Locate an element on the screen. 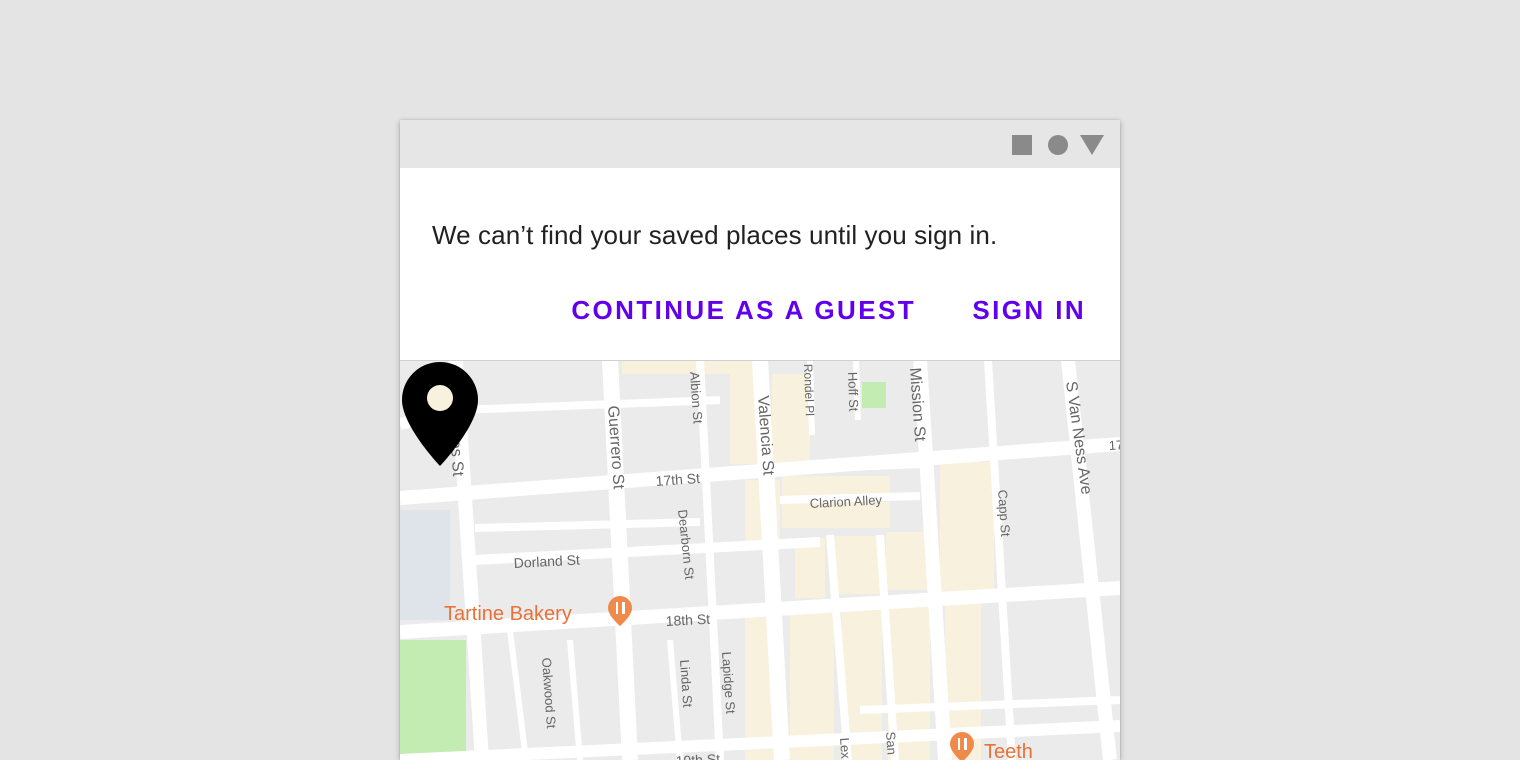  triangle-icon is located at coordinates (1092, 145).